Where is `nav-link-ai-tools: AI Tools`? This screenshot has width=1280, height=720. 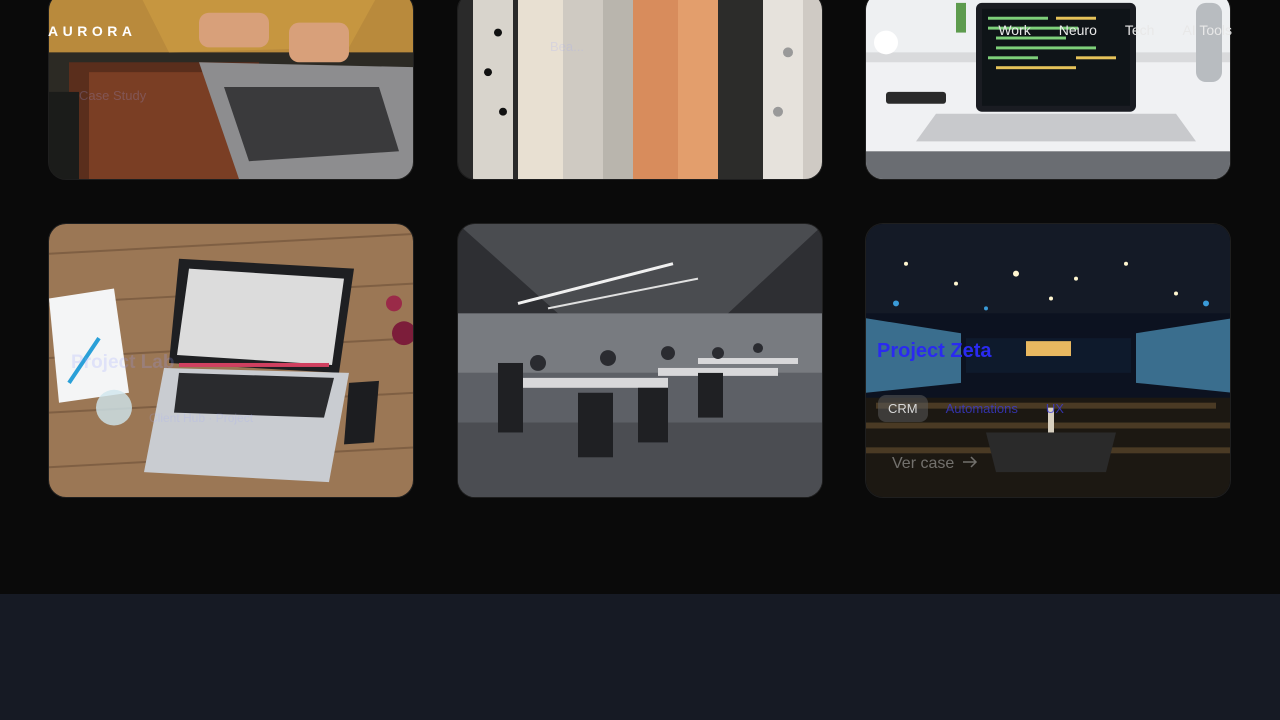
nav-link-ai-tools: AI Tools is located at coordinates (1207, 30).